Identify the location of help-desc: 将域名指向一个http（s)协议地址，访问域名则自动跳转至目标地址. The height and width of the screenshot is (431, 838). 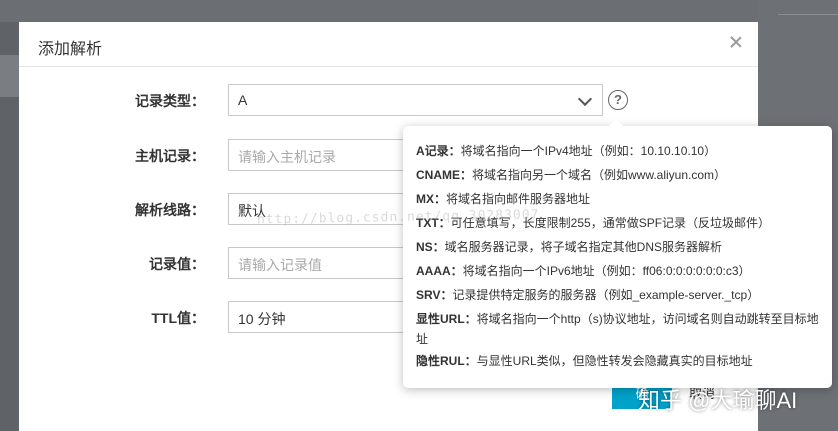
(617, 329).